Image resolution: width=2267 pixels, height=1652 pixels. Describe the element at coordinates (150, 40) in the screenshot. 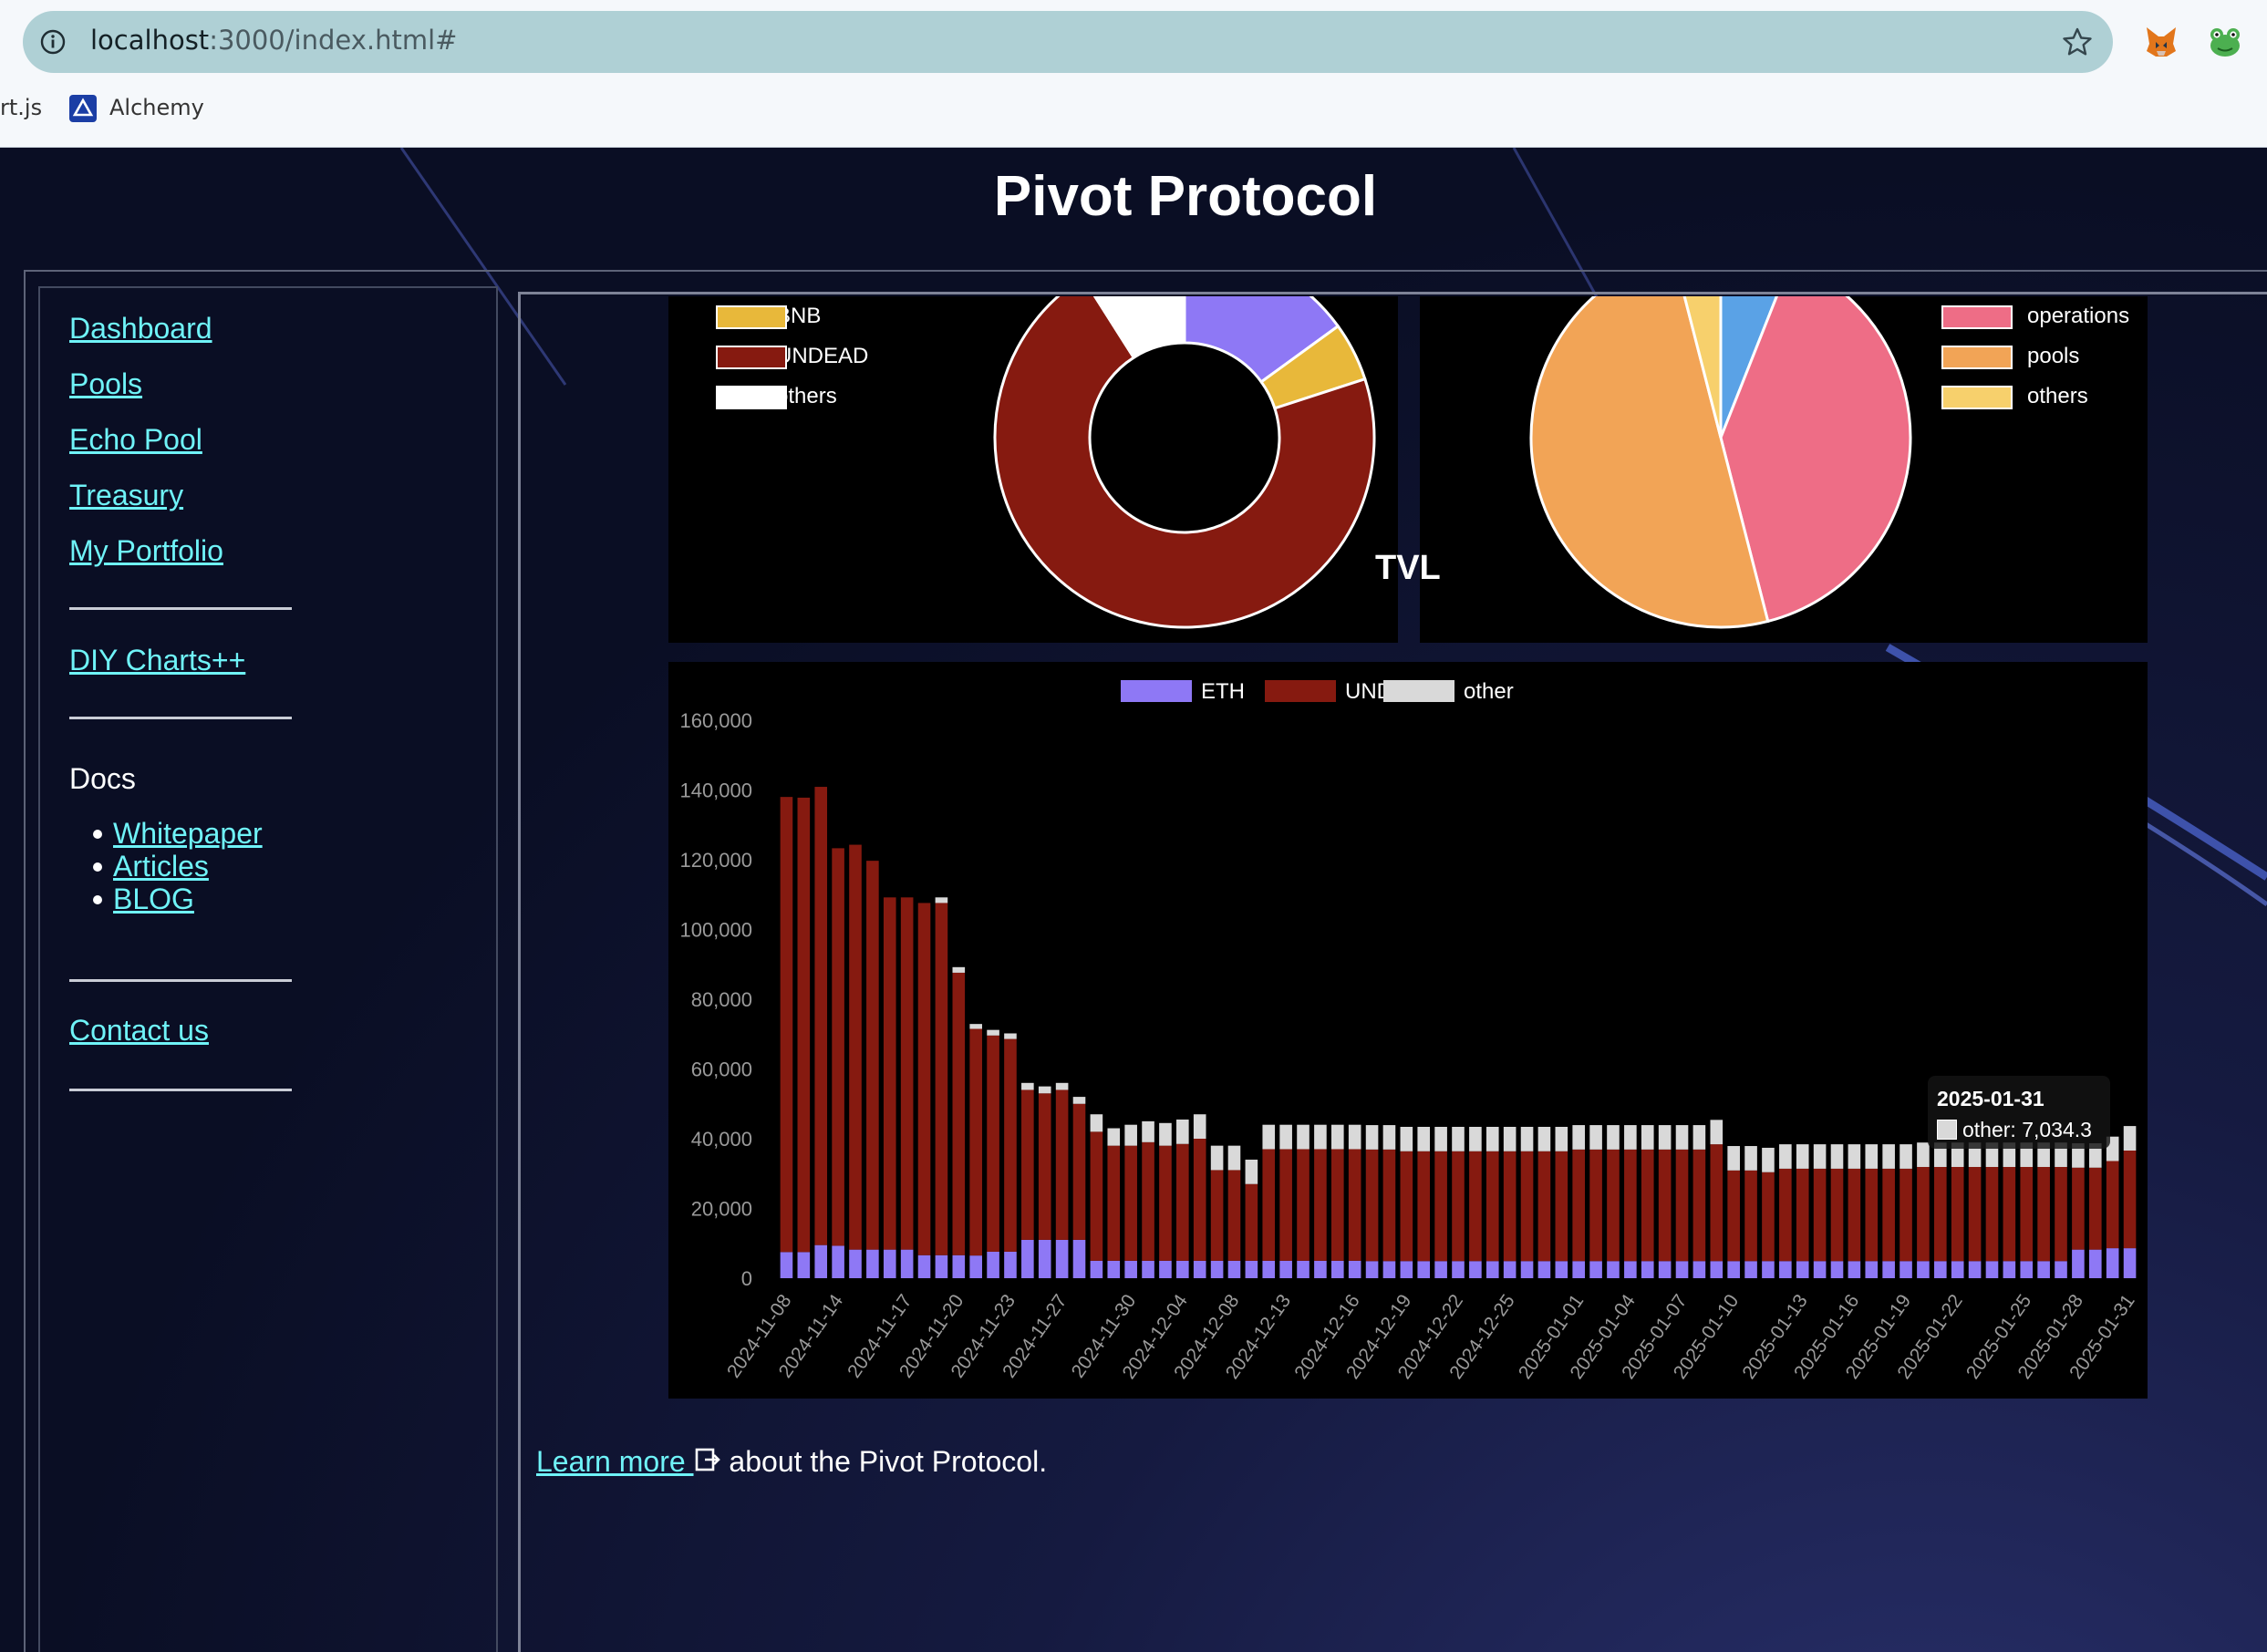

I see `url-host: localhost` at that location.